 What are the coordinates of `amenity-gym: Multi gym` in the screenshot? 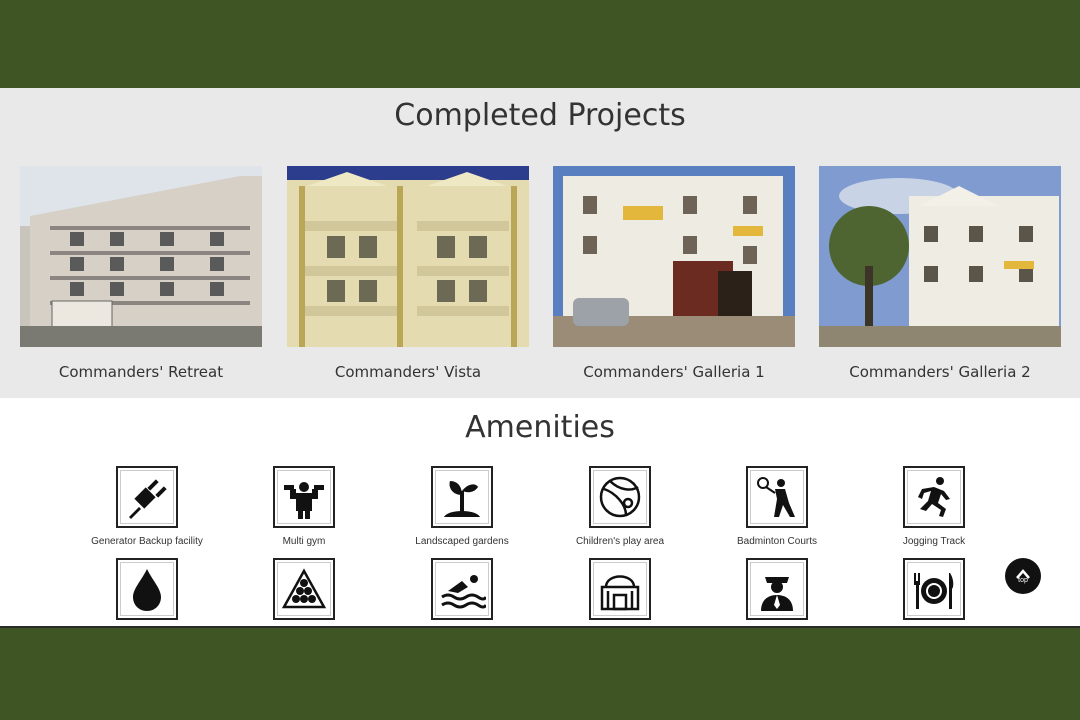 It's located at (304, 506).